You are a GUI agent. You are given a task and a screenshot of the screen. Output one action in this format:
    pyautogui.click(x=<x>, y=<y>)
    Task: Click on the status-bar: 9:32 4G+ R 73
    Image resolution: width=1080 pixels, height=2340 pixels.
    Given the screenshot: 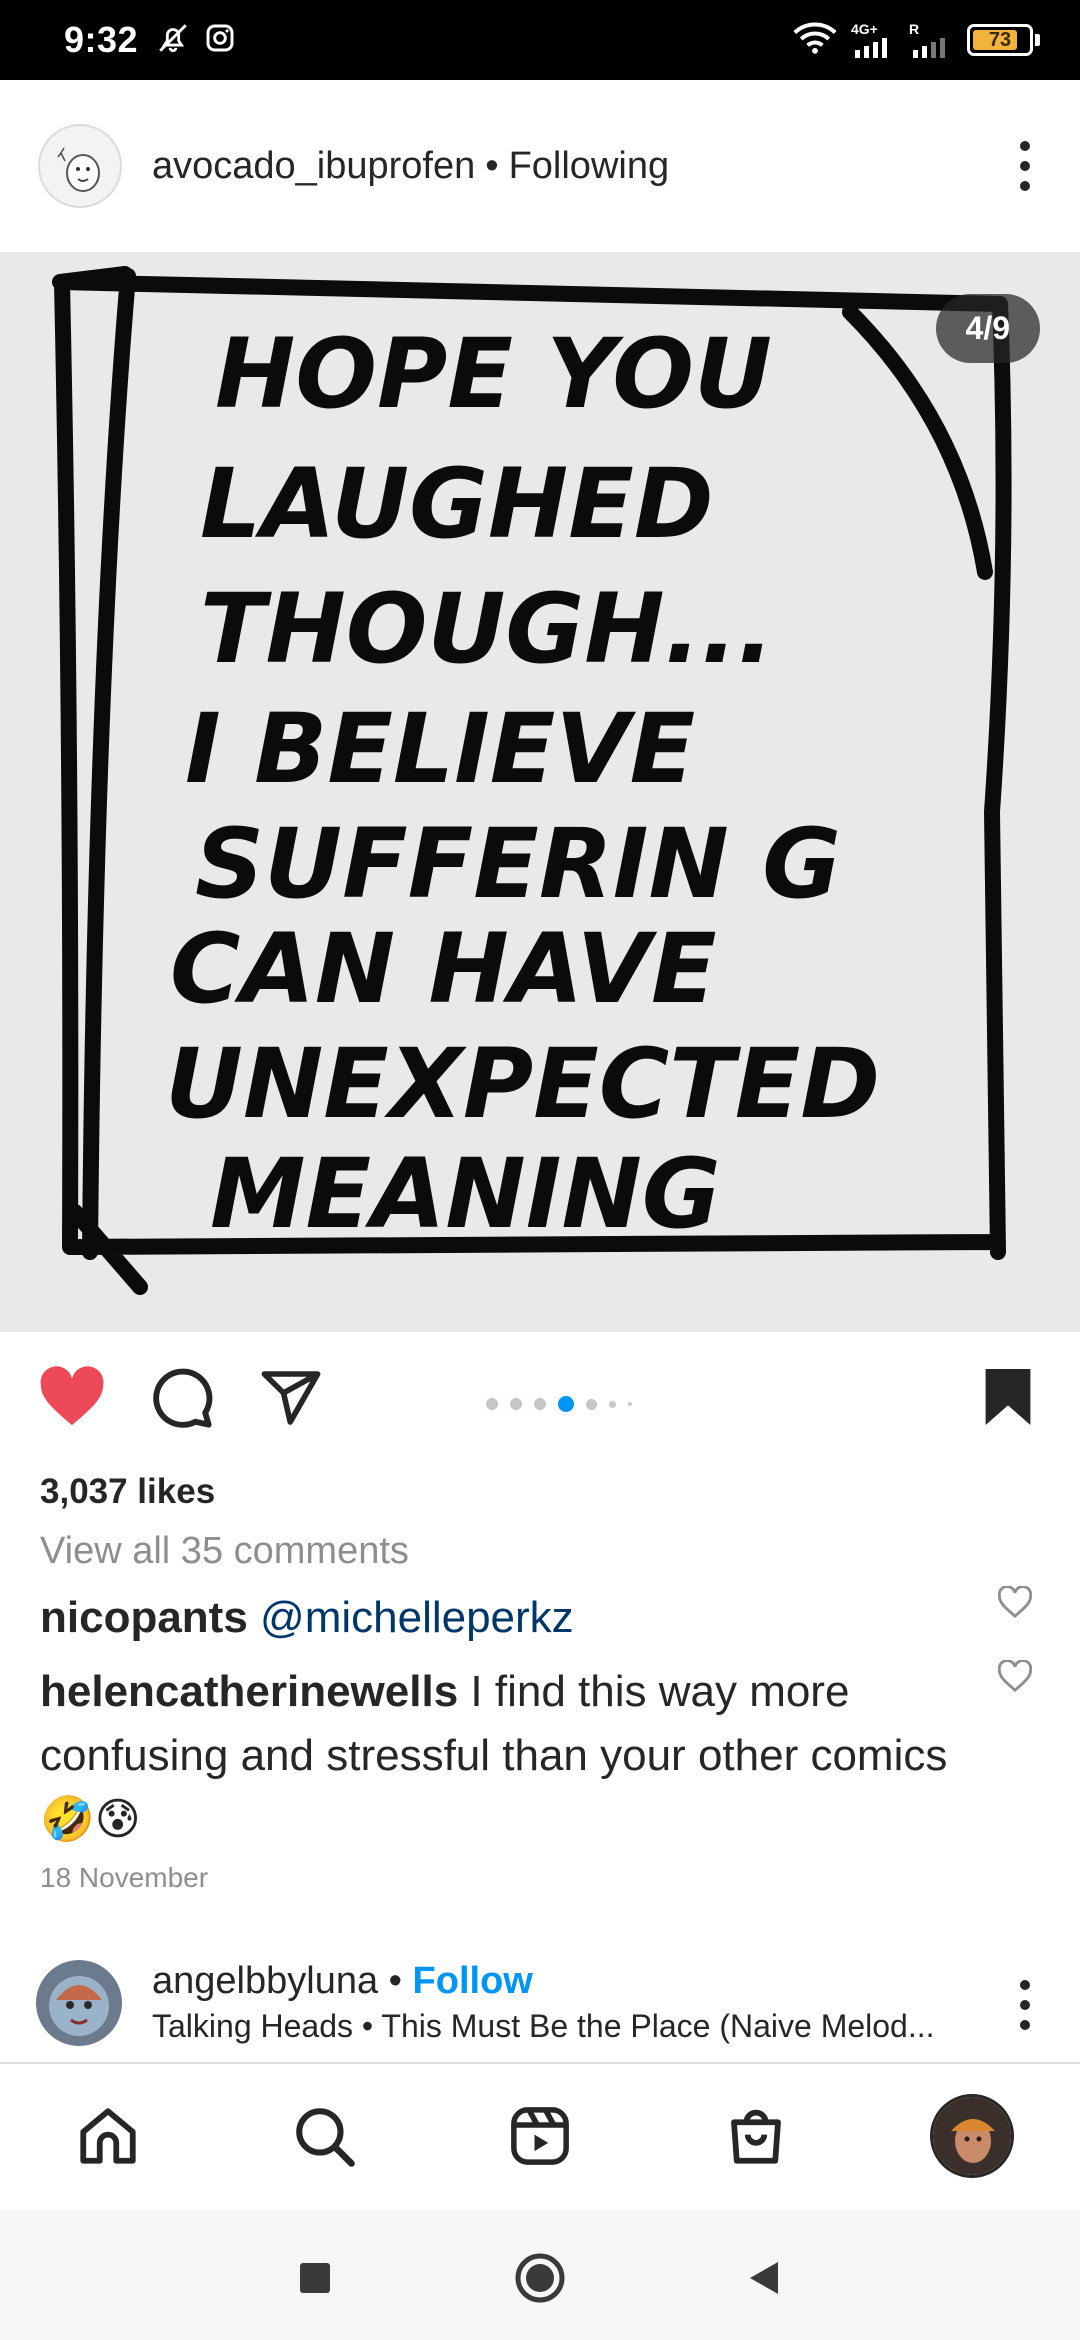 What is the action you would take?
    pyautogui.click(x=540, y=40)
    